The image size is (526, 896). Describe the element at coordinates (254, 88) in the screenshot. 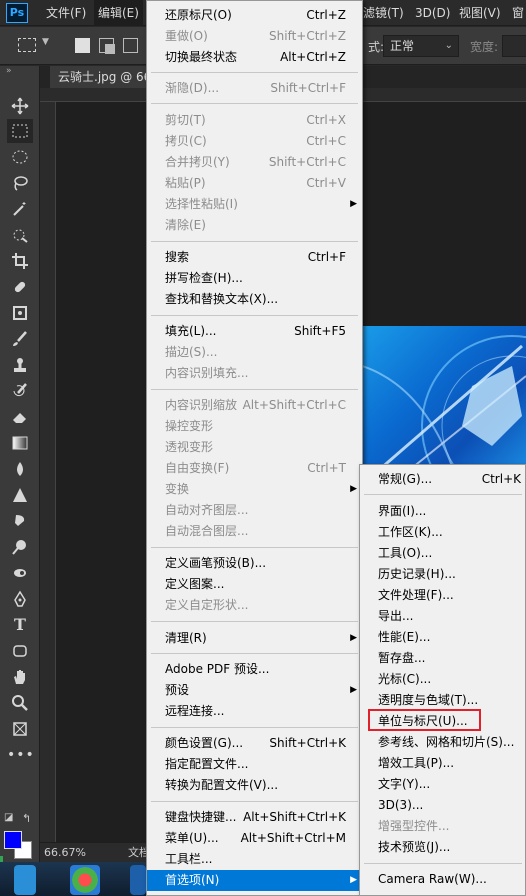

I see `menu-item-fade: 渐隐(D)... Shift+Ctrl+F` at that location.